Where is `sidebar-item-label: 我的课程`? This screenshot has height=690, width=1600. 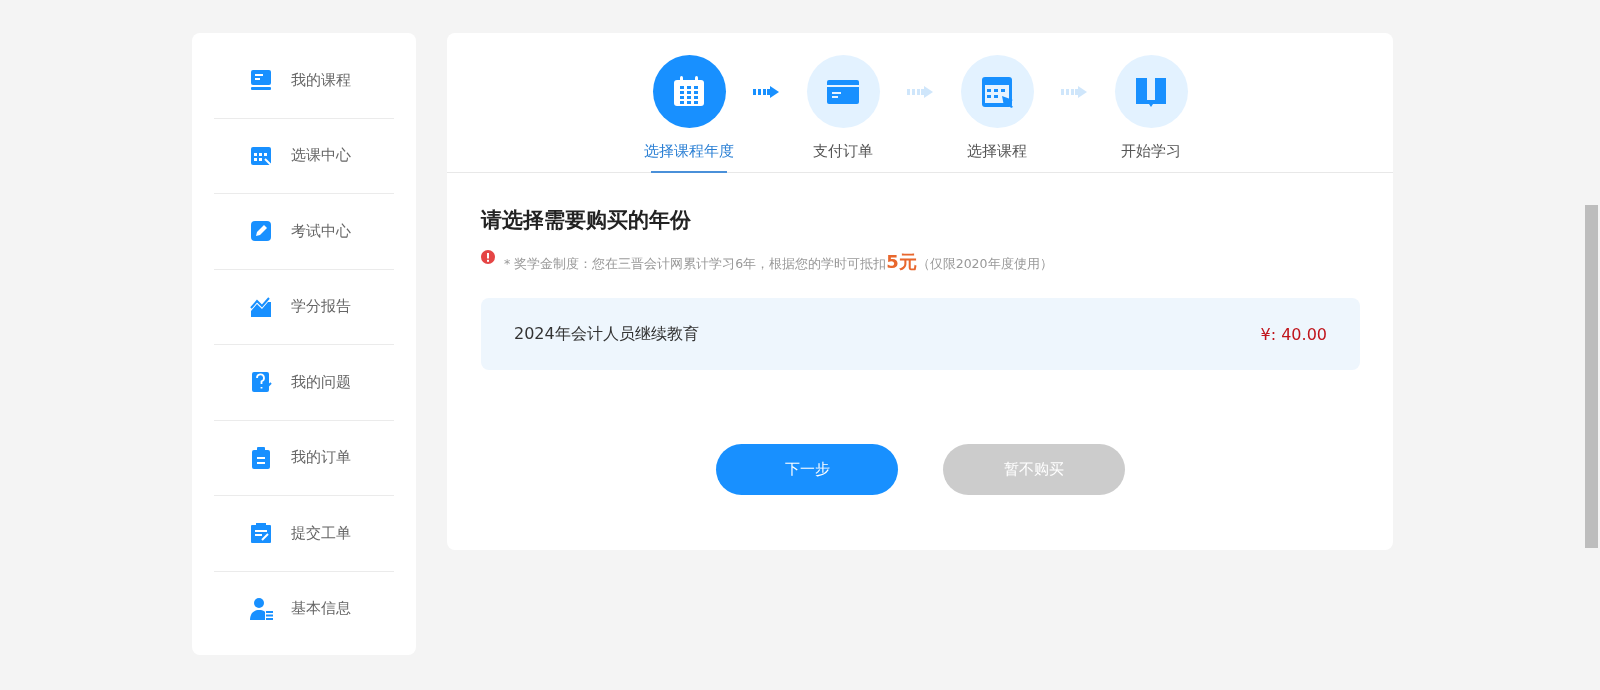 sidebar-item-label: 我的课程 is located at coordinates (321, 80).